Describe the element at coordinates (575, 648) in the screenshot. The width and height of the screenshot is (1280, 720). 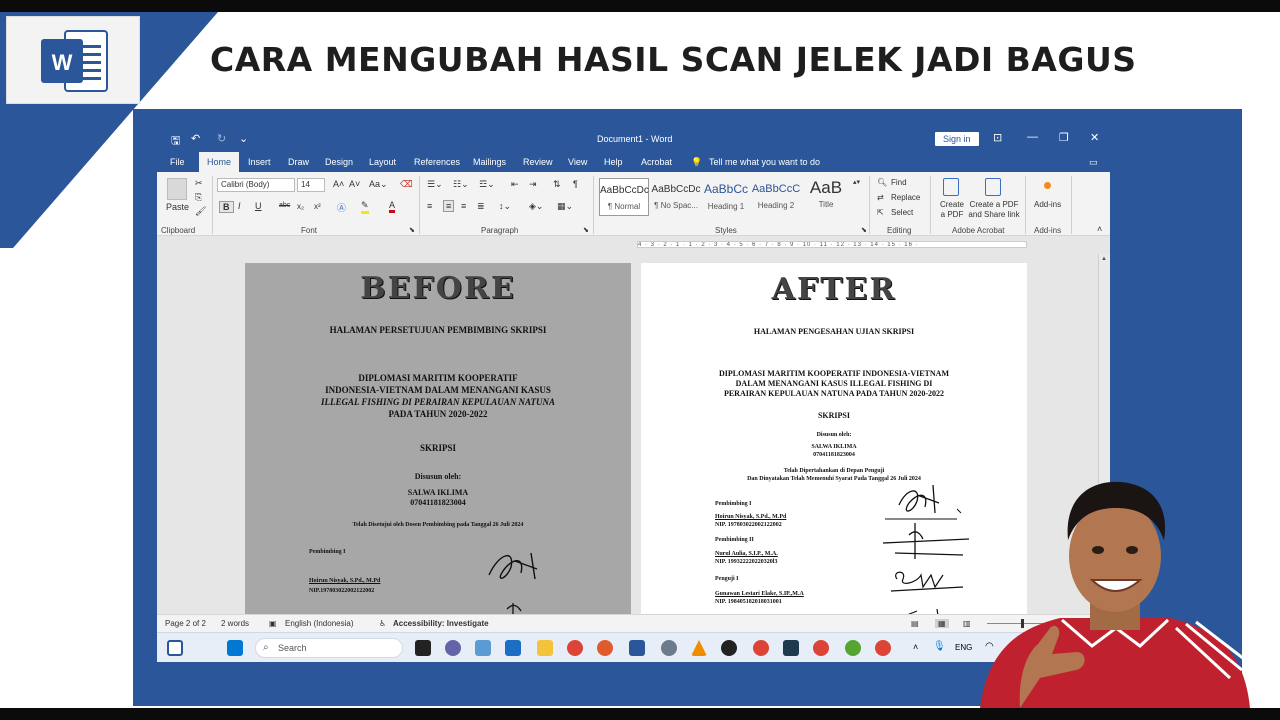
I see `chrome-icon` at that location.